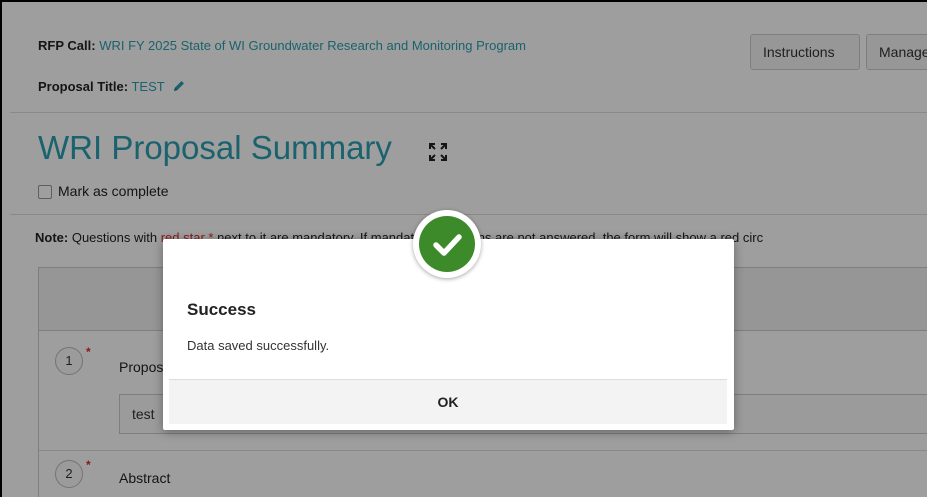  I want to click on dialog-title: Success, so click(221, 309).